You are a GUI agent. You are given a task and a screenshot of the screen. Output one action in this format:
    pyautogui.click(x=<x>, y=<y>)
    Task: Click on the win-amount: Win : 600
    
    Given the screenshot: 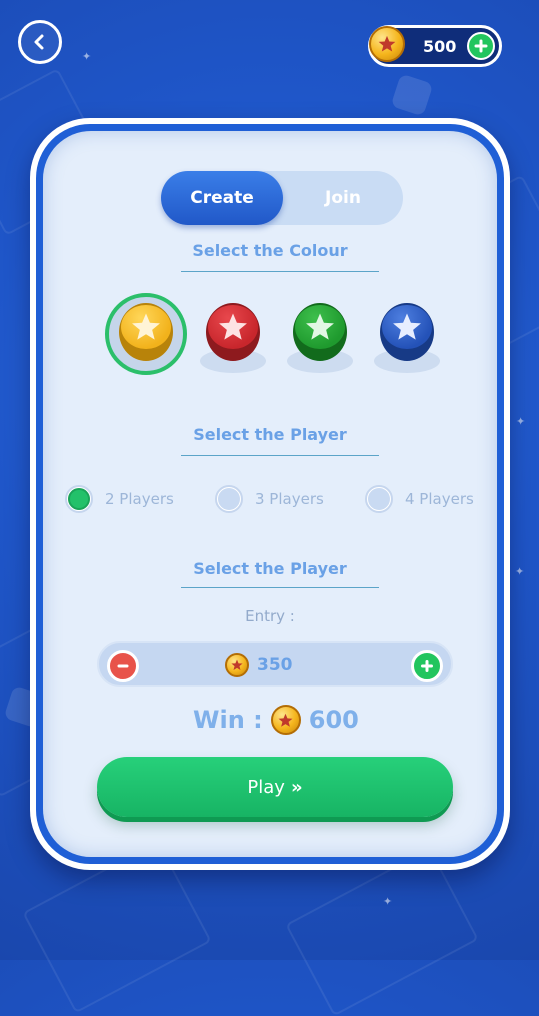 What is the action you would take?
    pyautogui.click(x=276, y=720)
    